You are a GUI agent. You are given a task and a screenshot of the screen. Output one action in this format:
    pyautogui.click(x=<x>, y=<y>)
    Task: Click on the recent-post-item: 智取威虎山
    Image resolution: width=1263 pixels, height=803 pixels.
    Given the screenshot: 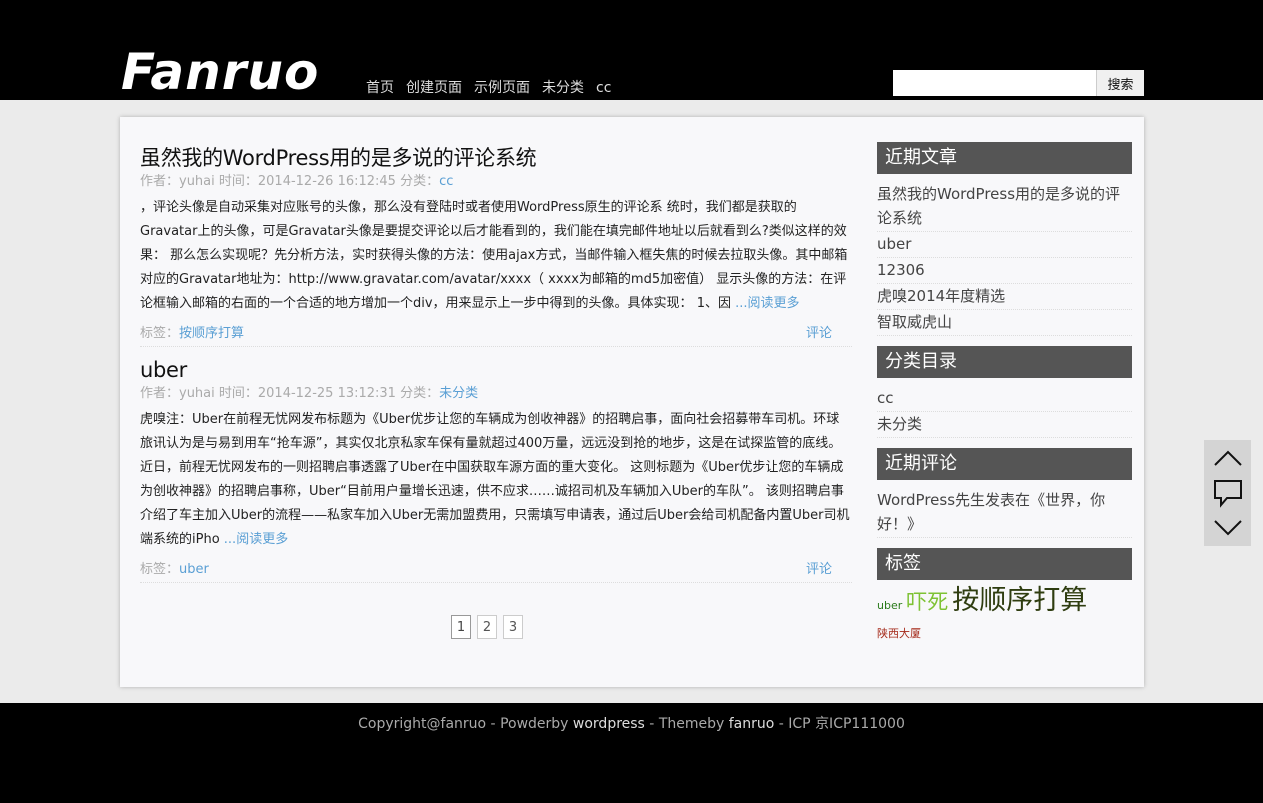 What is the action you would take?
    pyautogui.click(x=1004, y=323)
    